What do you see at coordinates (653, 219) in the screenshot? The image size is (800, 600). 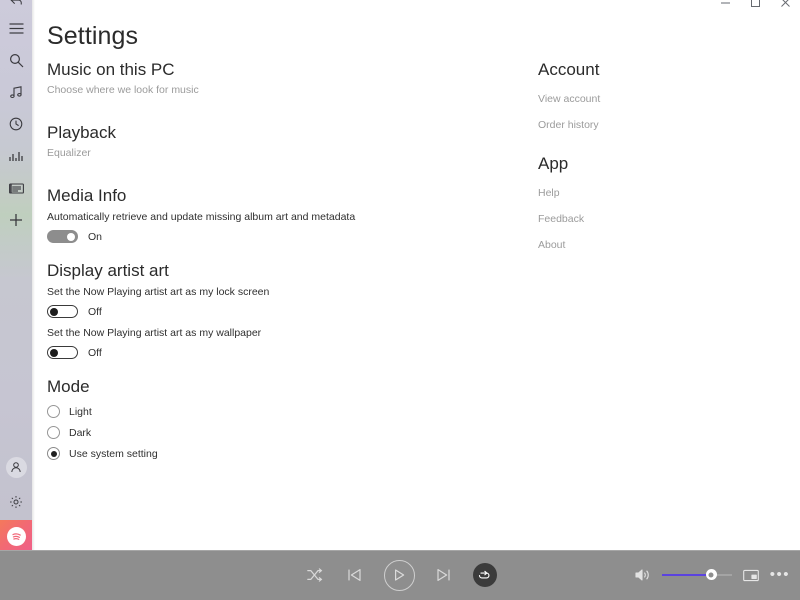 I see `feedback-link: Feedback` at bounding box center [653, 219].